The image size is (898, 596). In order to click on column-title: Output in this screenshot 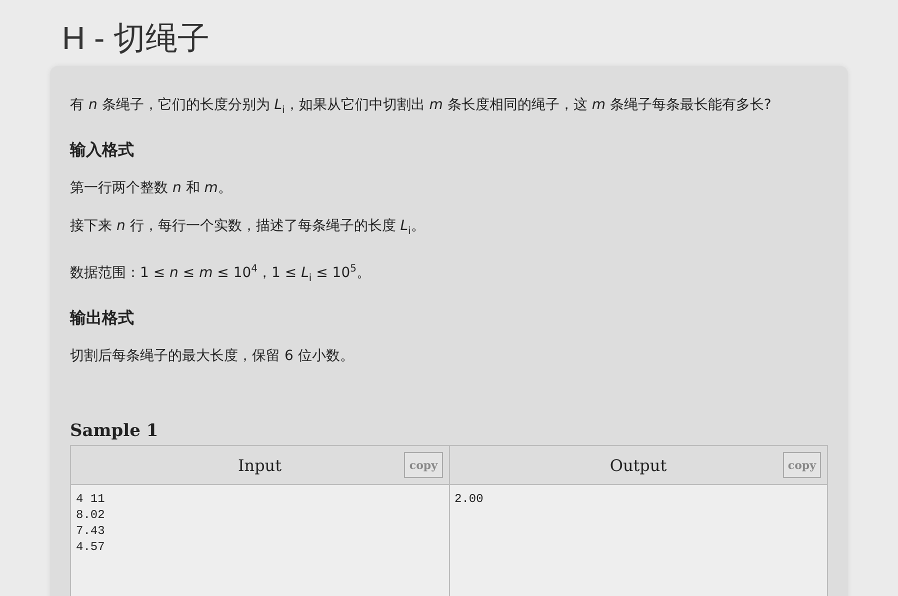, I will do `click(638, 465)`.